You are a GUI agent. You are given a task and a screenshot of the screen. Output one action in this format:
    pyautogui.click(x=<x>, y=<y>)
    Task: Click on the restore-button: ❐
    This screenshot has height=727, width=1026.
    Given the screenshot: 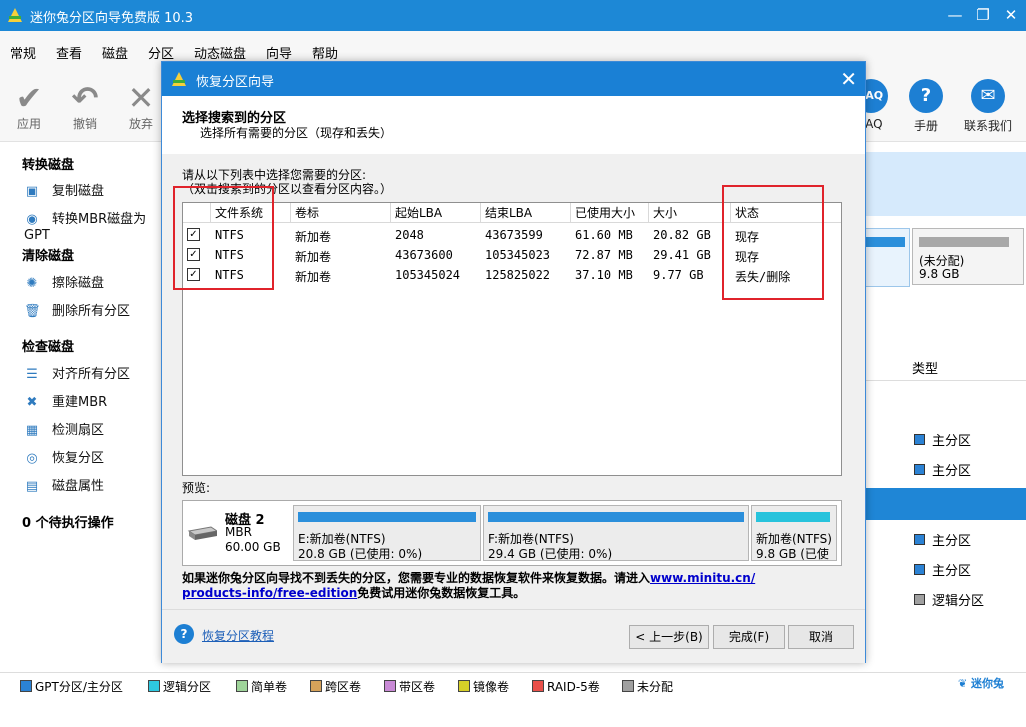 What is the action you would take?
    pyautogui.click(x=983, y=15)
    